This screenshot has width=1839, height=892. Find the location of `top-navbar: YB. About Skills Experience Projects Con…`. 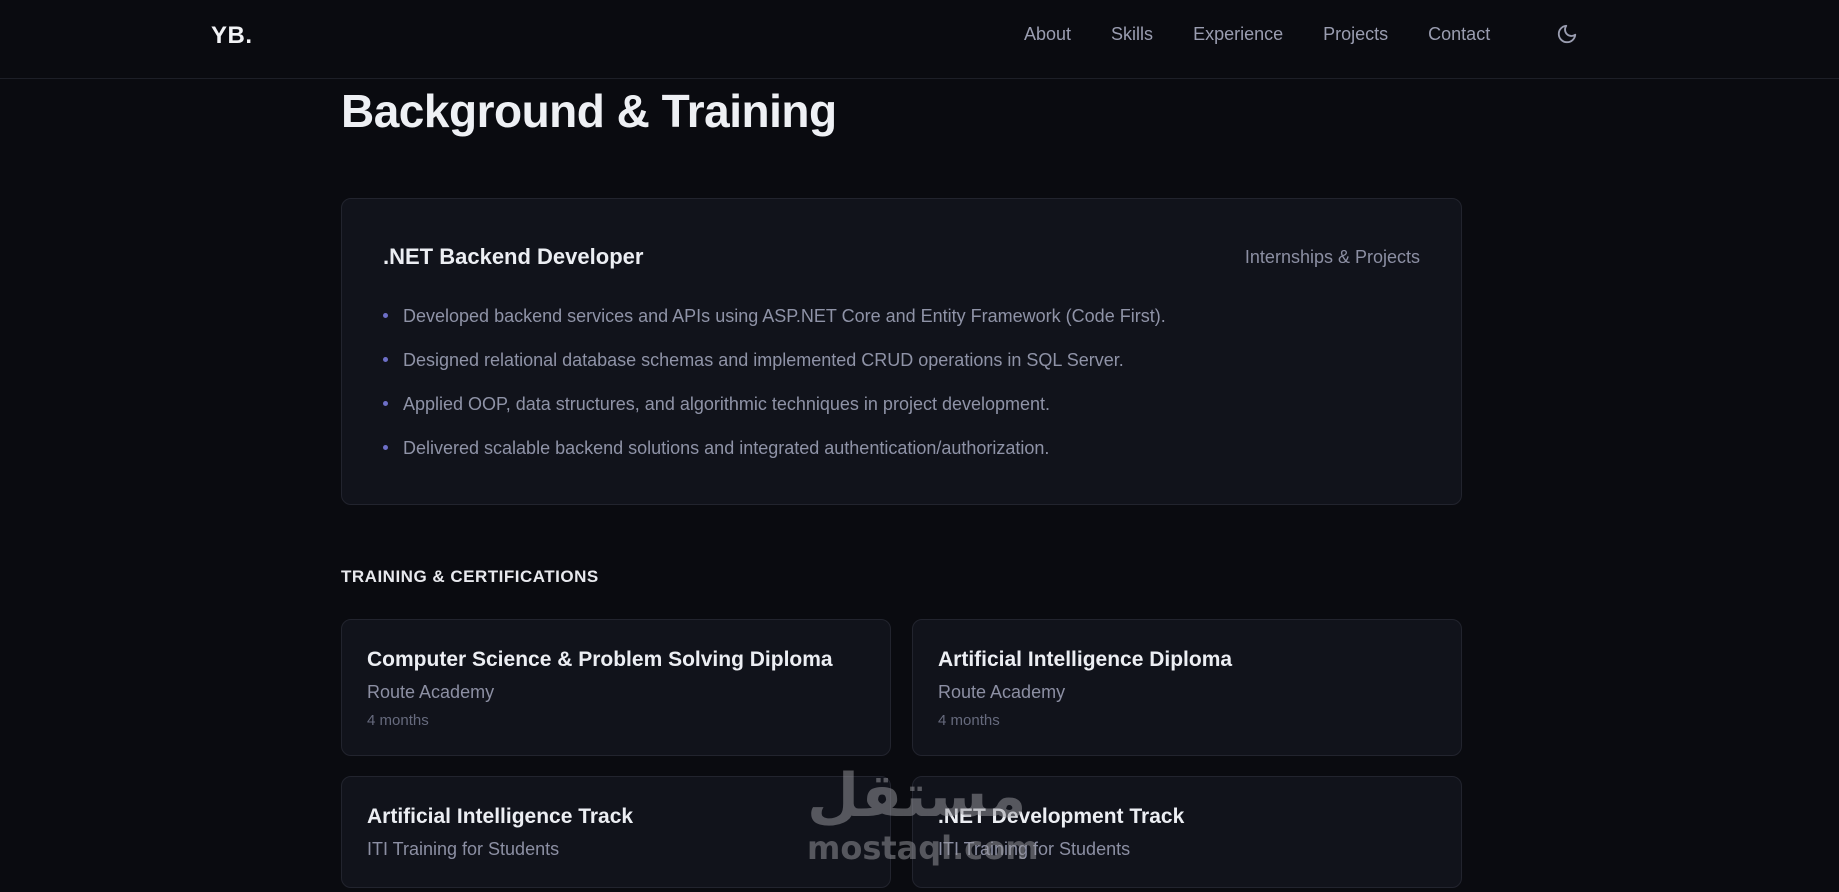

top-navbar: YB. About Skills Experience Projects Con… is located at coordinates (919, 39).